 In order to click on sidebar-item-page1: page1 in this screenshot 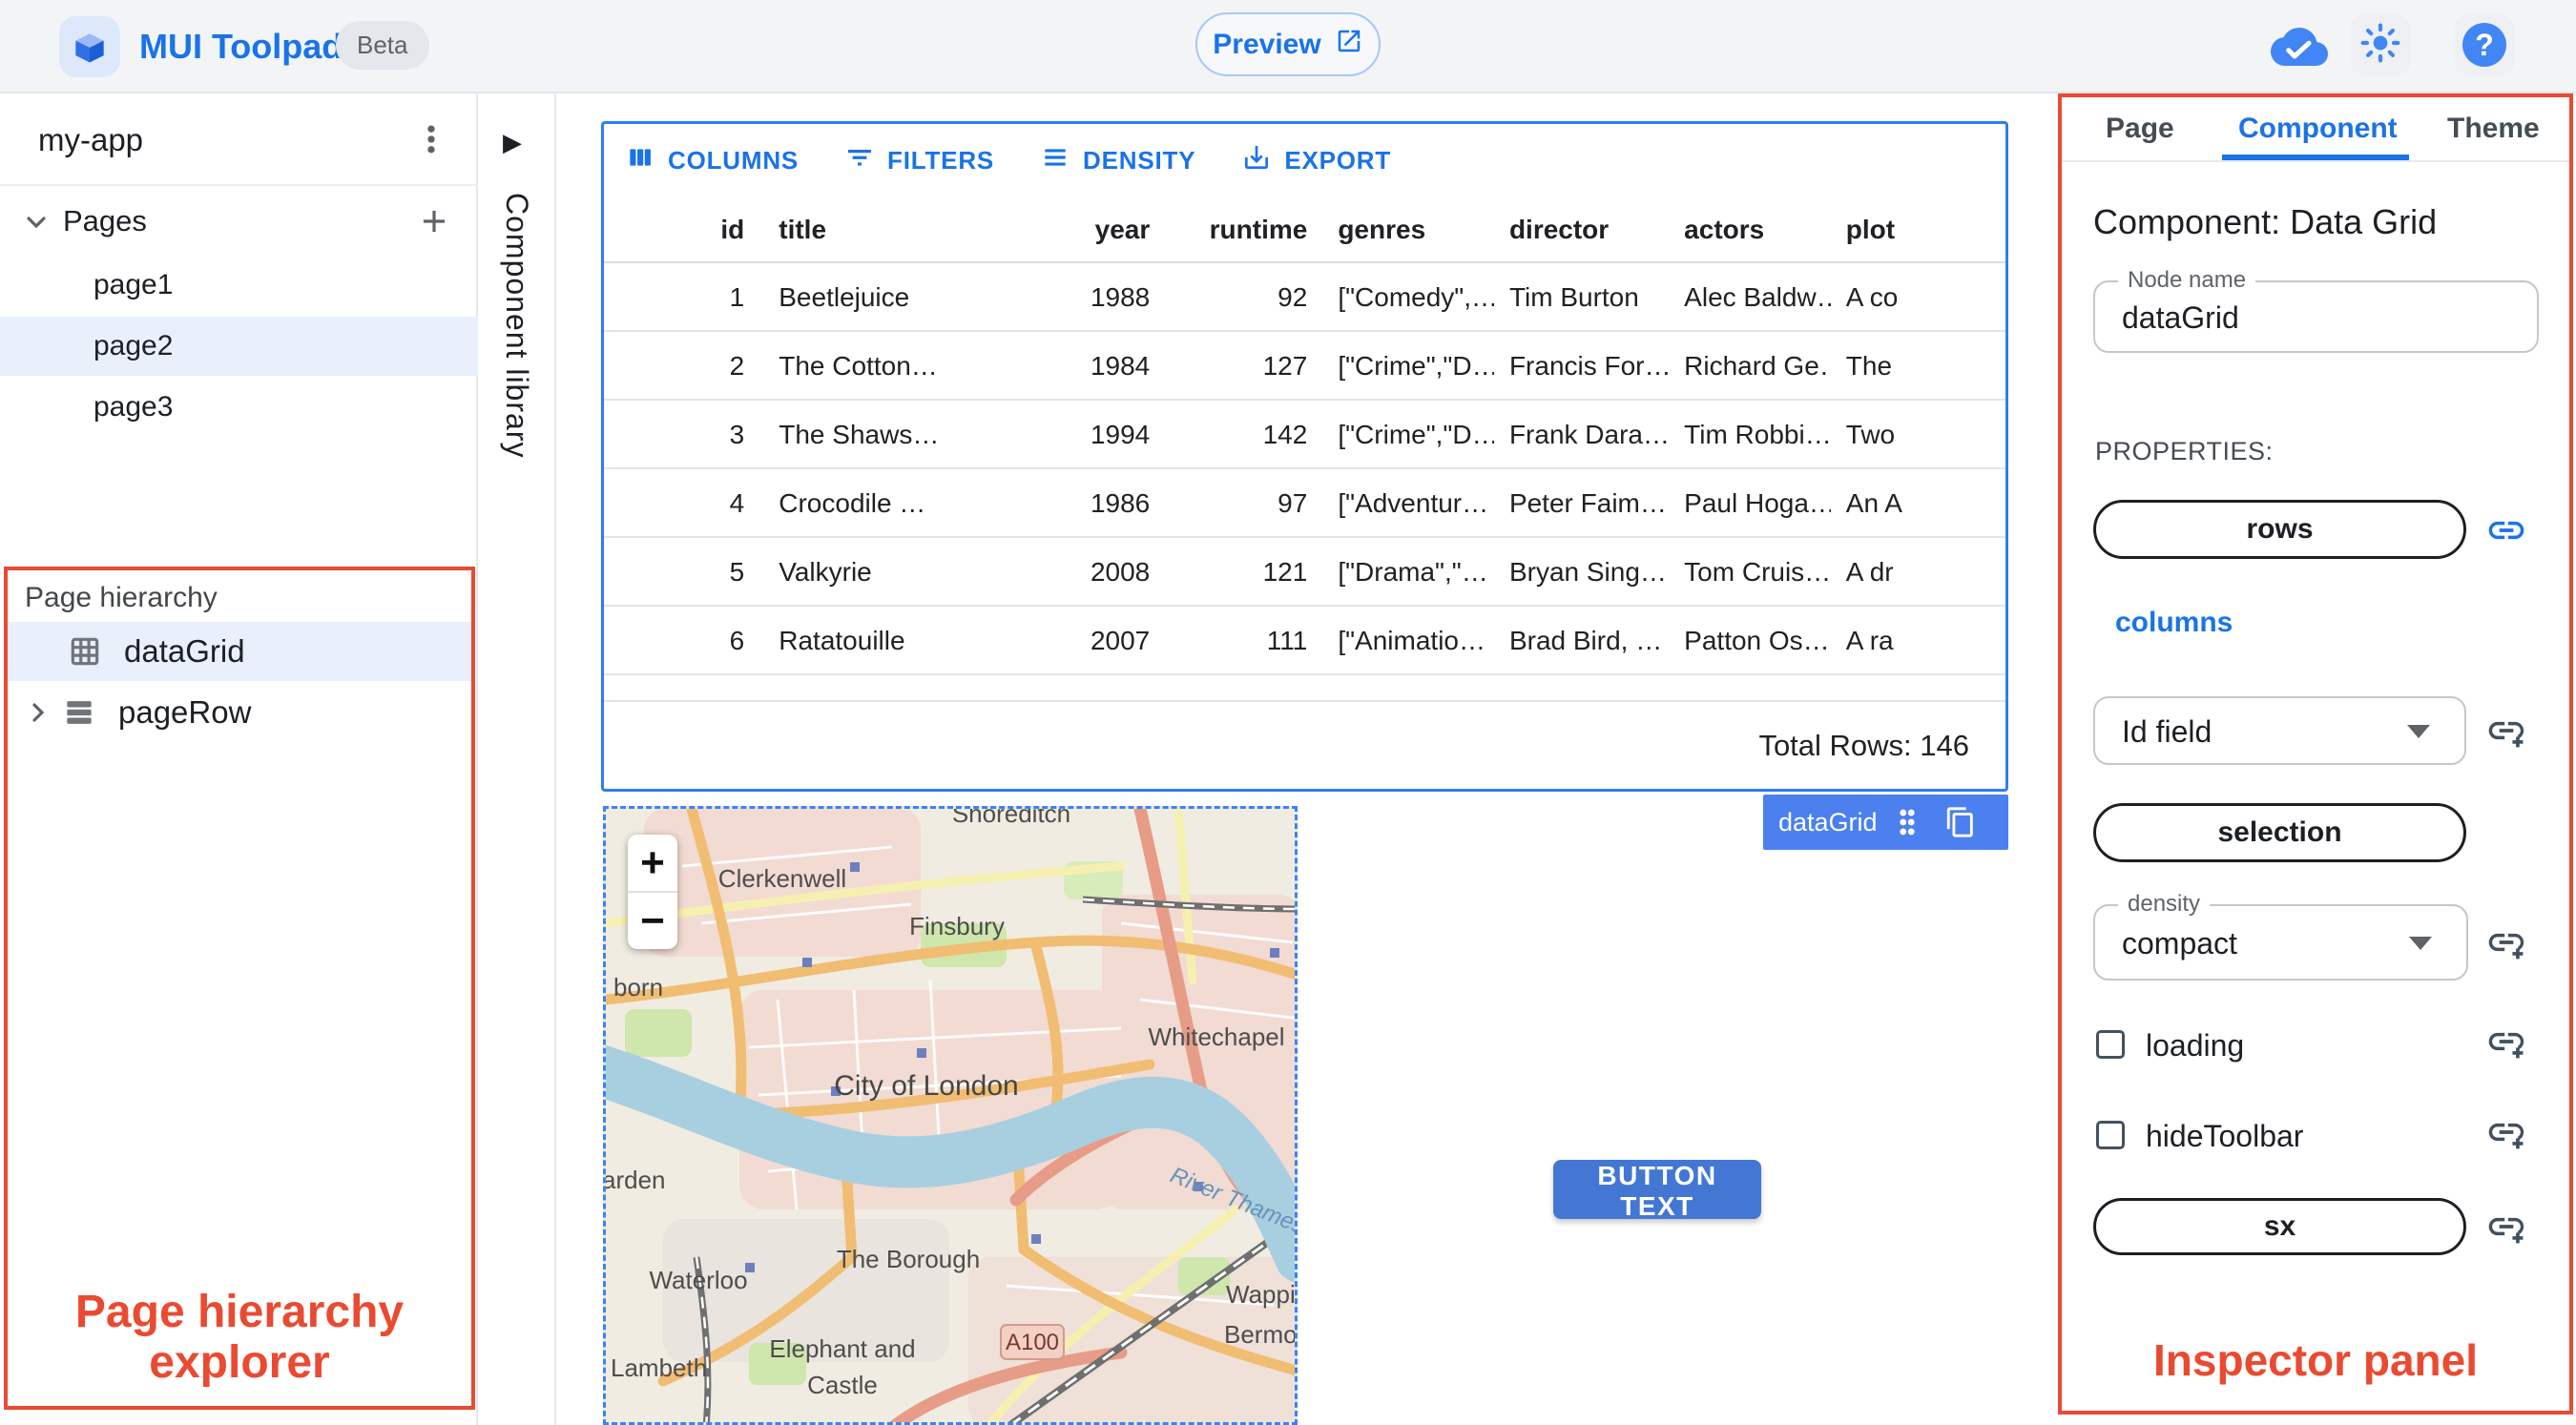, I will do `click(239, 285)`.